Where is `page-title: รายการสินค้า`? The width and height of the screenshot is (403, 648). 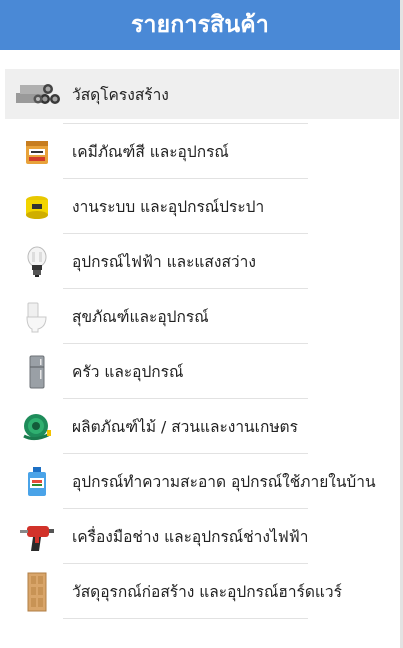 page-title: รายการสินค้า is located at coordinates (199, 25).